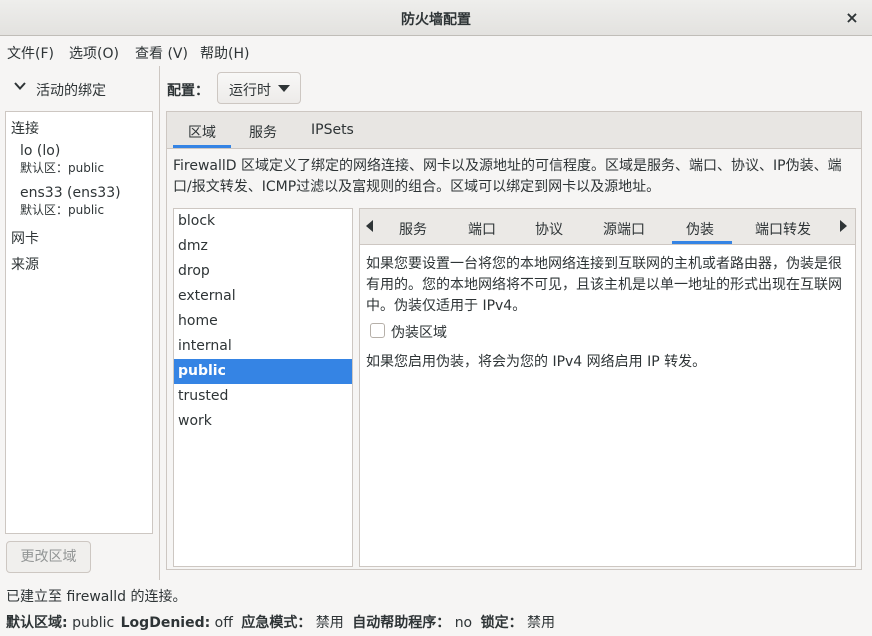 The height and width of the screenshot is (636, 872). Describe the element at coordinates (843, 226) in the screenshot. I see `tab-scroll-right-icon` at that location.